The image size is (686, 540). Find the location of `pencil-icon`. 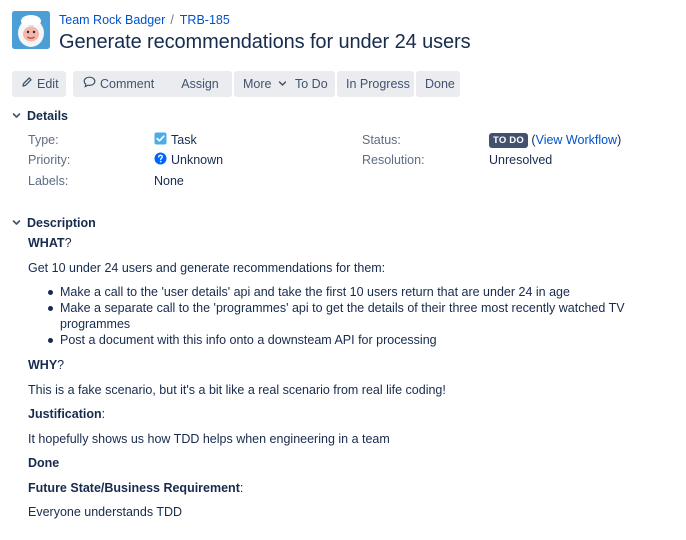

pencil-icon is located at coordinates (27, 84).